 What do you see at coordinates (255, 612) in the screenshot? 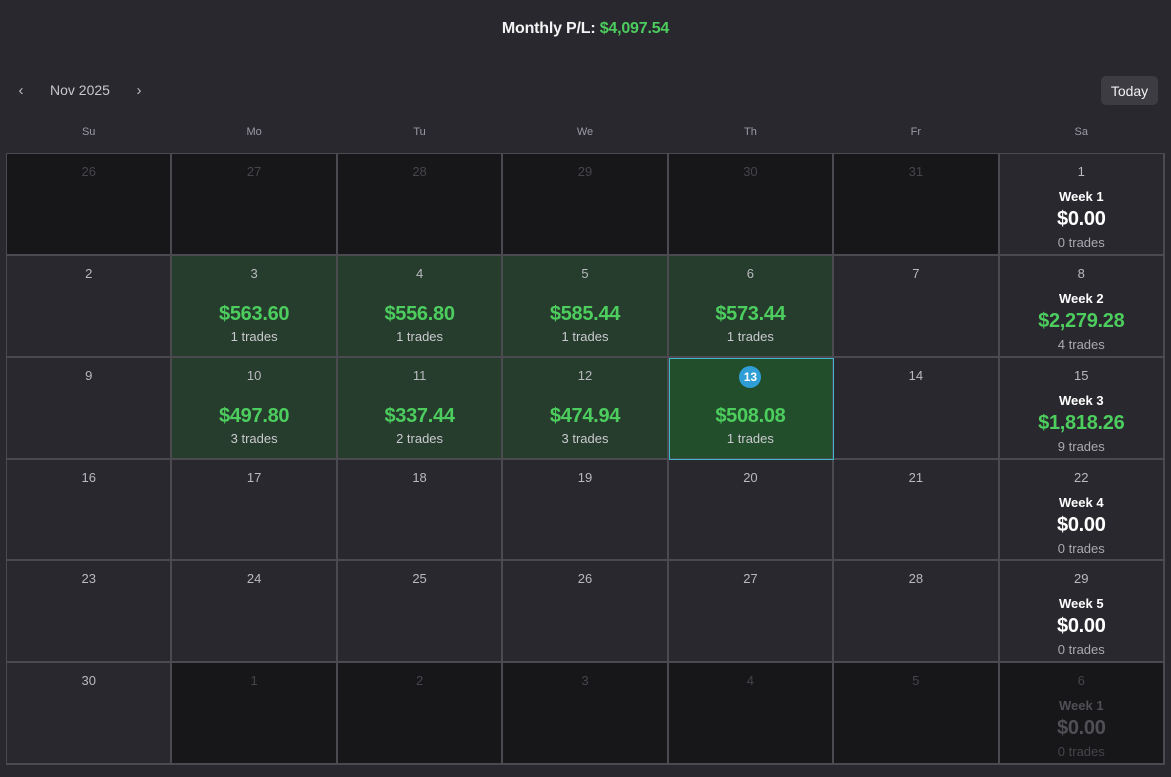
I see `calendar-day-cell: 24` at bounding box center [255, 612].